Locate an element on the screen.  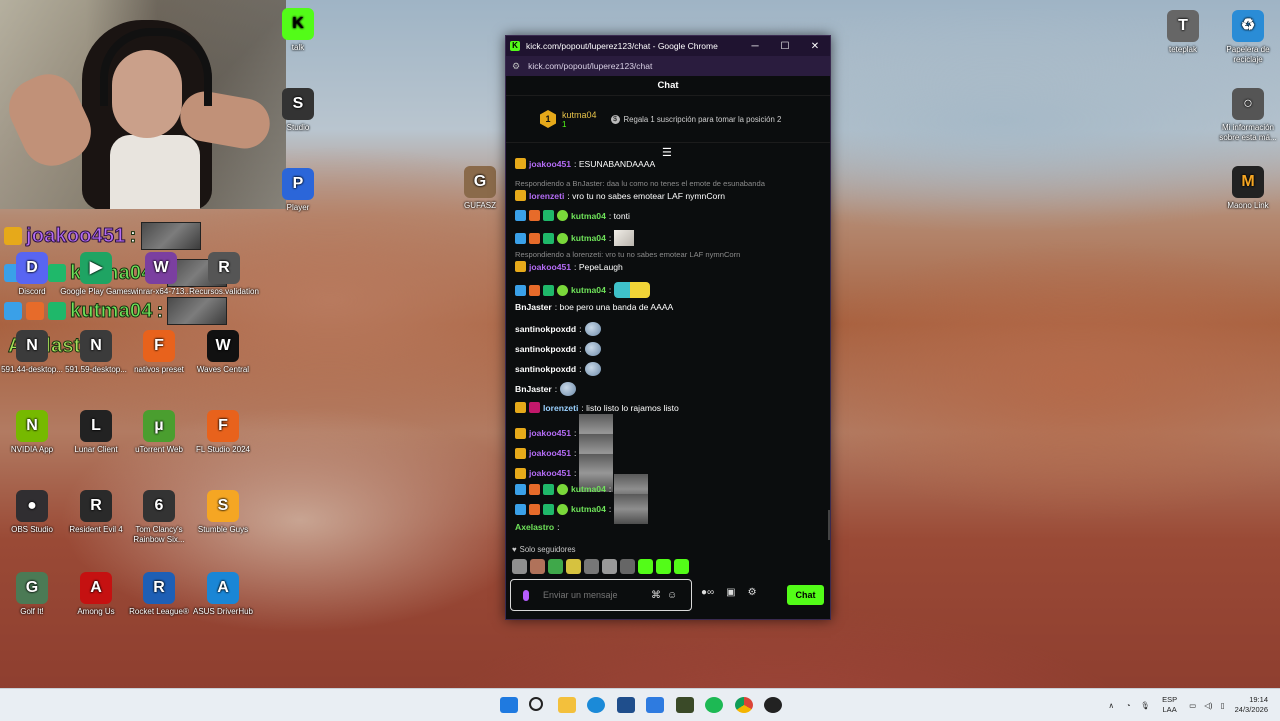
battery-icon: ▯ is located at coordinates (1222, 705).